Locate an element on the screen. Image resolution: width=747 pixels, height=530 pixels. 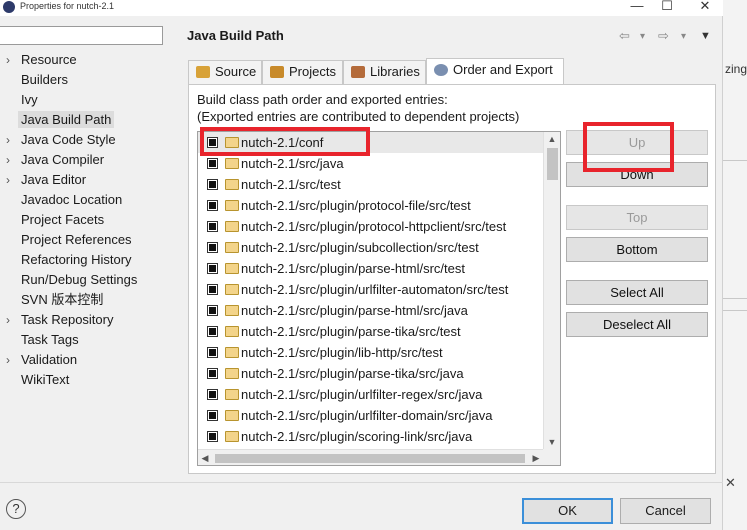
bottom-button: Bottom is located at coordinates (637, 249).